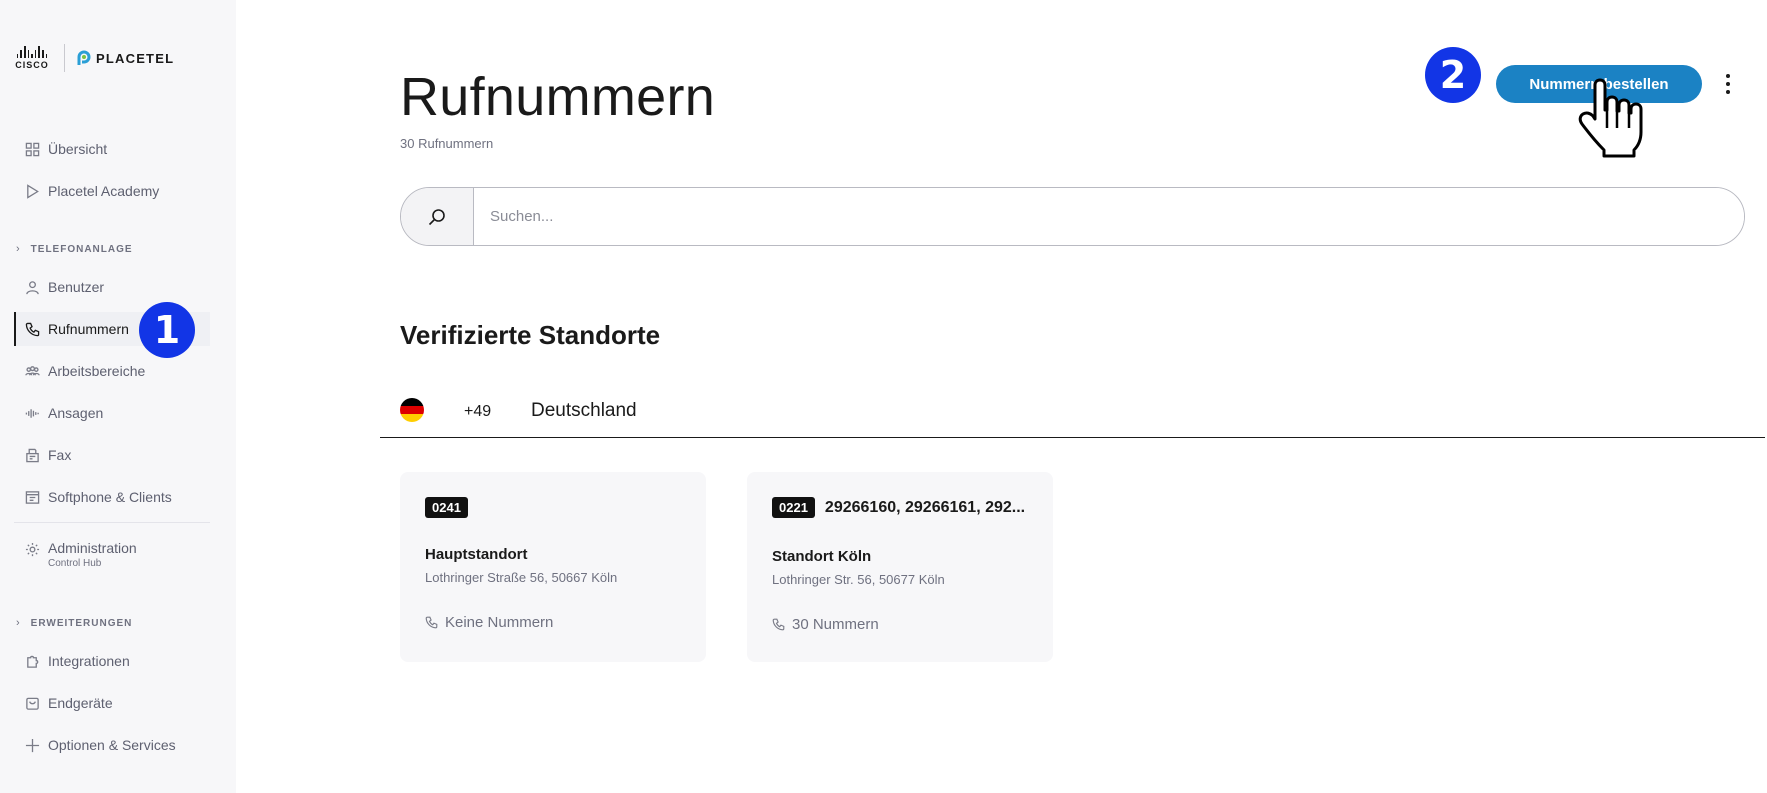 The width and height of the screenshot is (1767, 793). What do you see at coordinates (112, 413) in the screenshot?
I see `sidebar-item-ansagen: Ansagen` at bounding box center [112, 413].